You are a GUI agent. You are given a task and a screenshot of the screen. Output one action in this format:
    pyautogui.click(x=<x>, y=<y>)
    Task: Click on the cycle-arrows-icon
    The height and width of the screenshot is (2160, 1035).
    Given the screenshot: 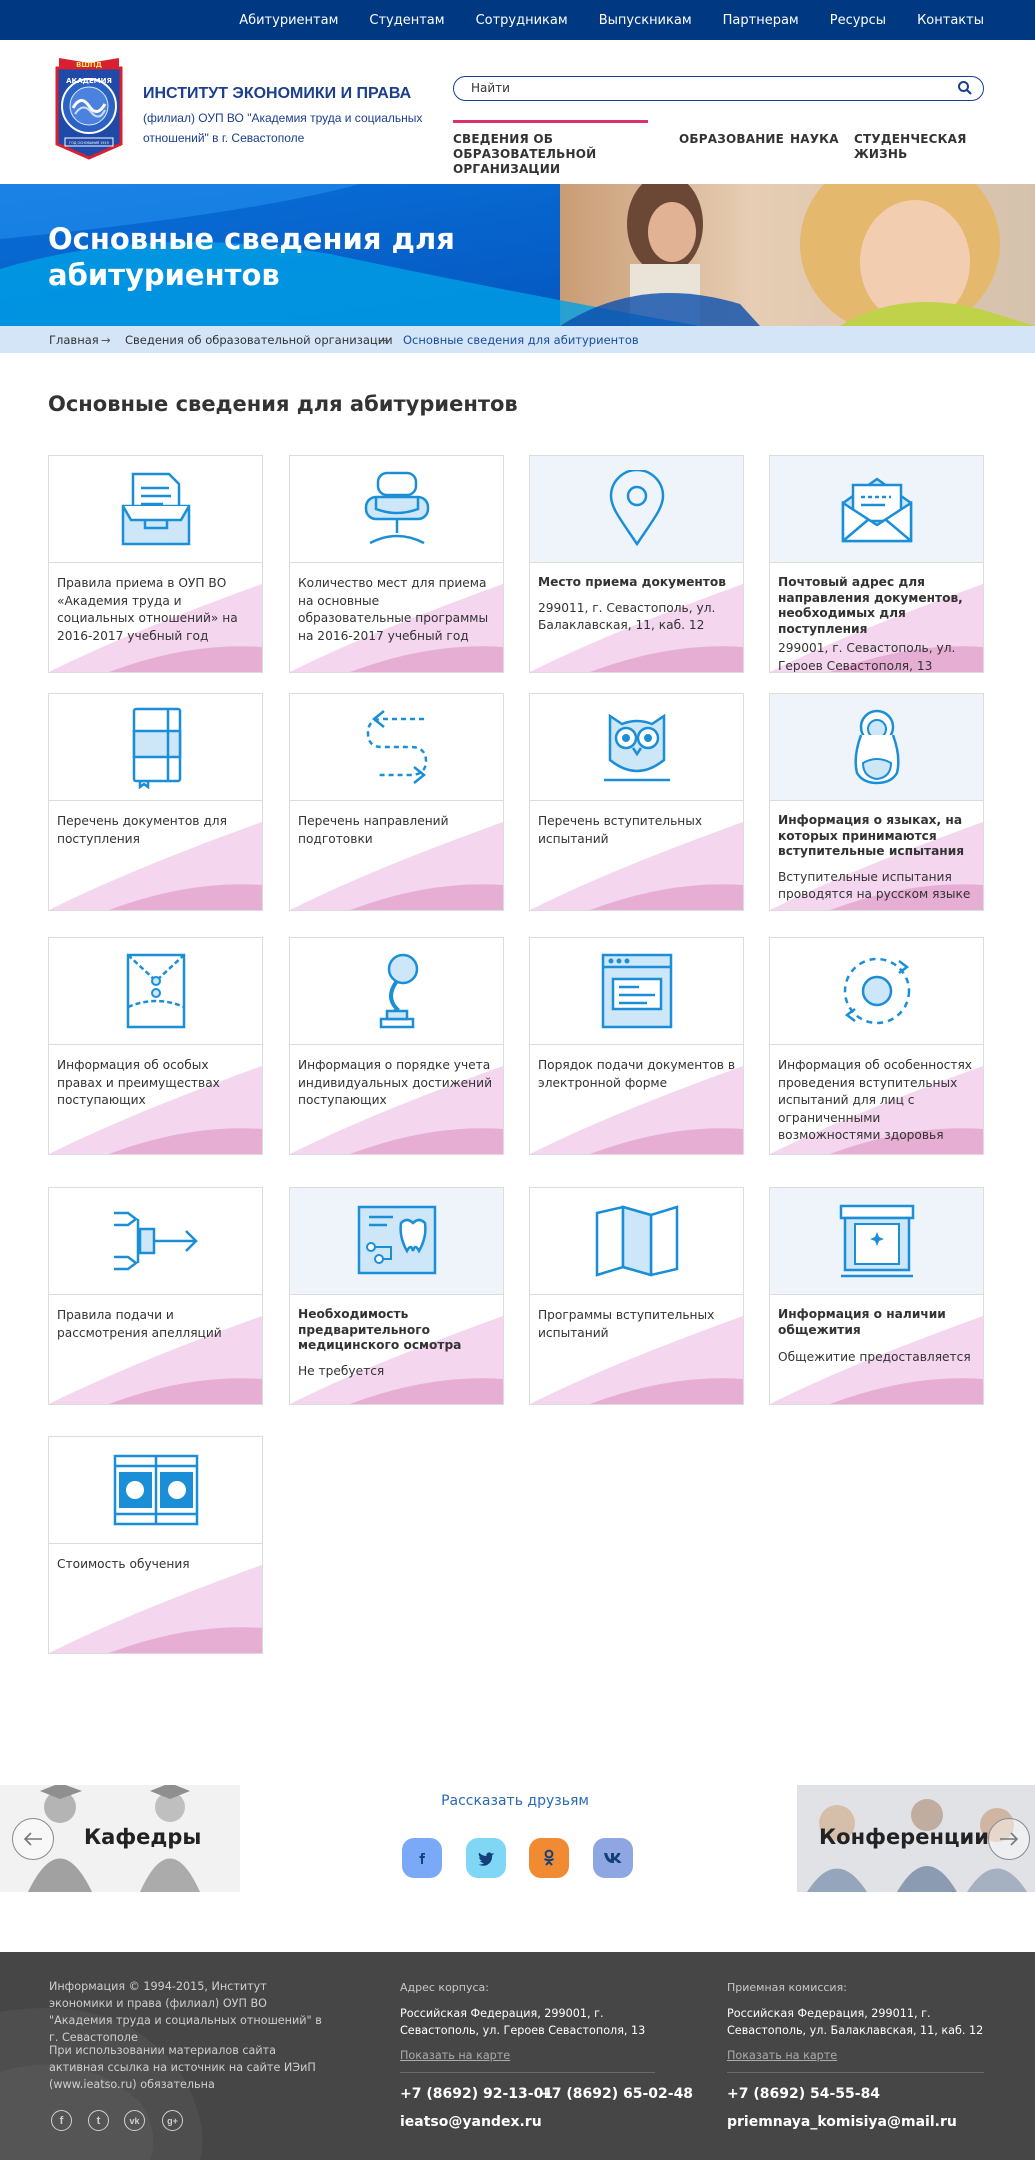 What is the action you would take?
    pyautogui.click(x=876, y=991)
    